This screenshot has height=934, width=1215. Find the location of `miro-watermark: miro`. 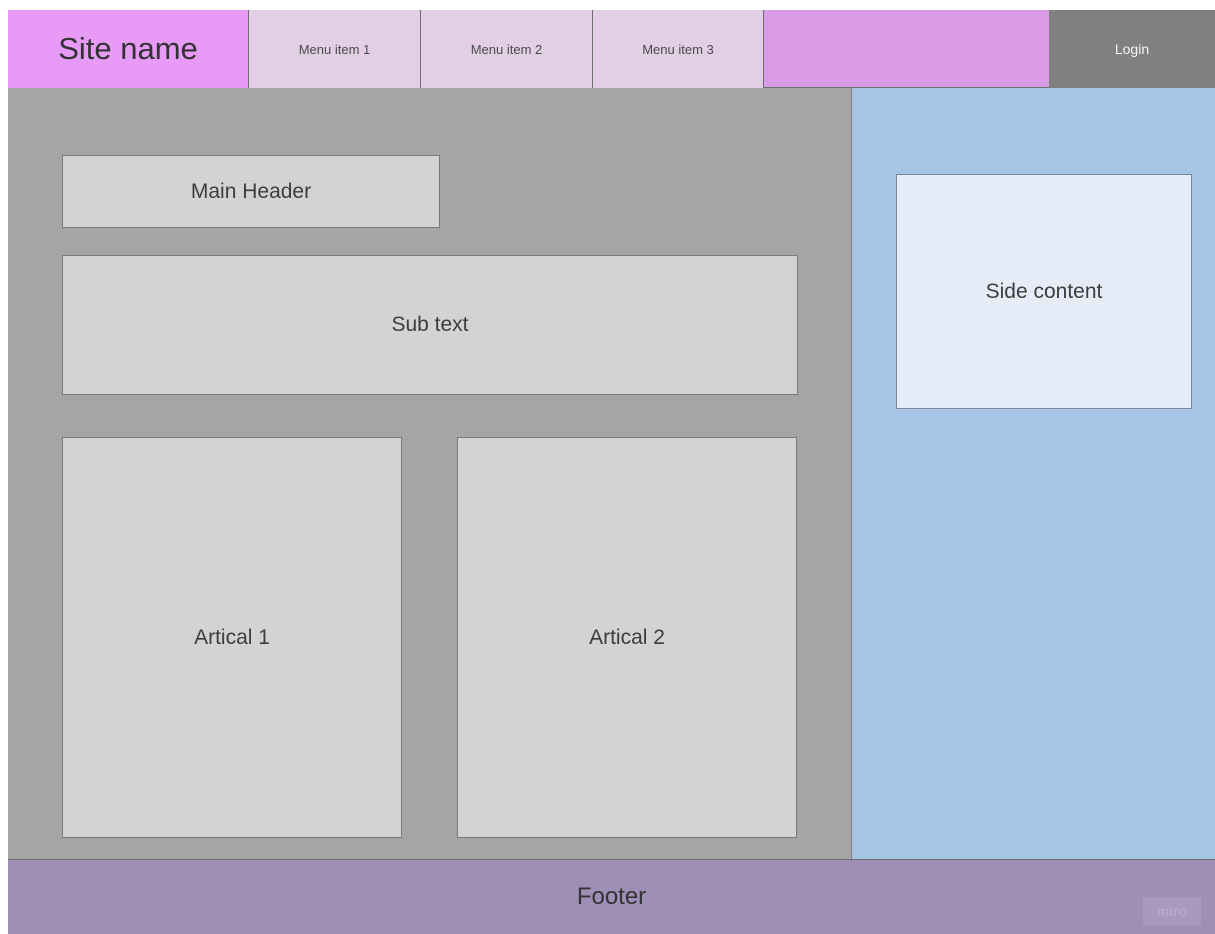

miro-watermark: miro is located at coordinates (1172, 911).